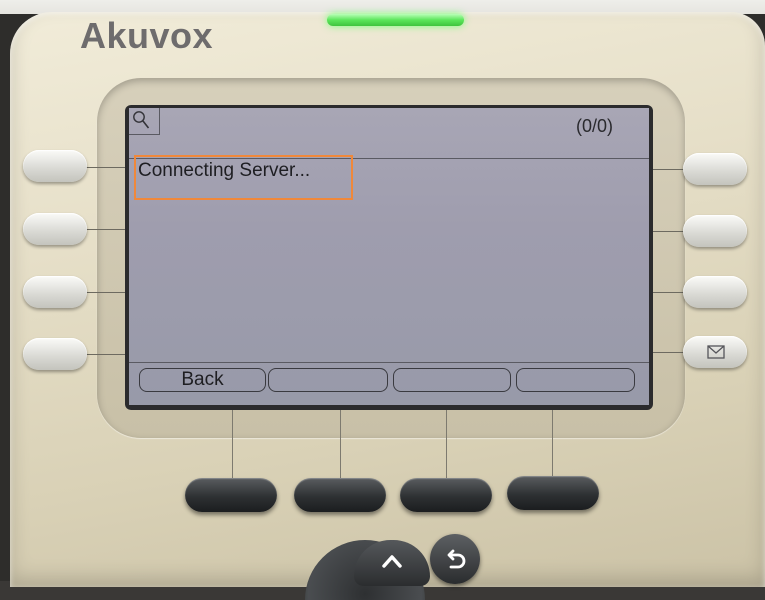  What do you see at coordinates (389, 133) in the screenshot?
I see `lcd-top-region: (0/0)` at bounding box center [389, 133].